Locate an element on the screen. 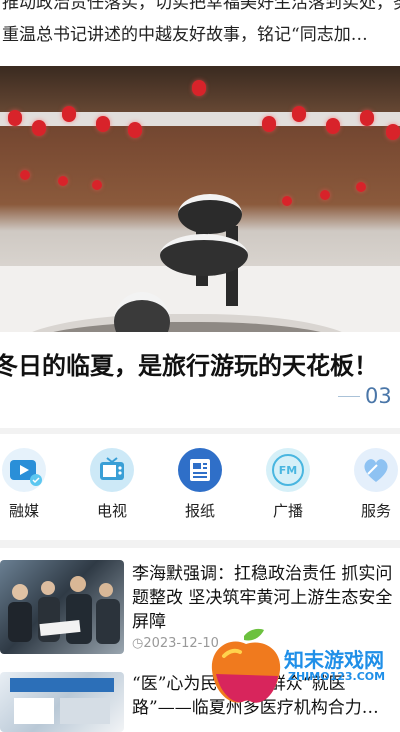 This screenshot has height=732, width=400. carousel-caption: 冬日的临夏，是旅行游玩的天花板！ is located at coordinates (200, 380).